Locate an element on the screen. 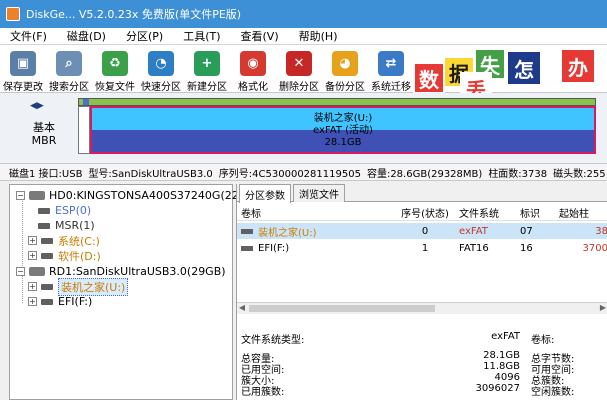 This screenshot has height=400, width=607. cell-start: 3700 is located at coordinates (594, 248).